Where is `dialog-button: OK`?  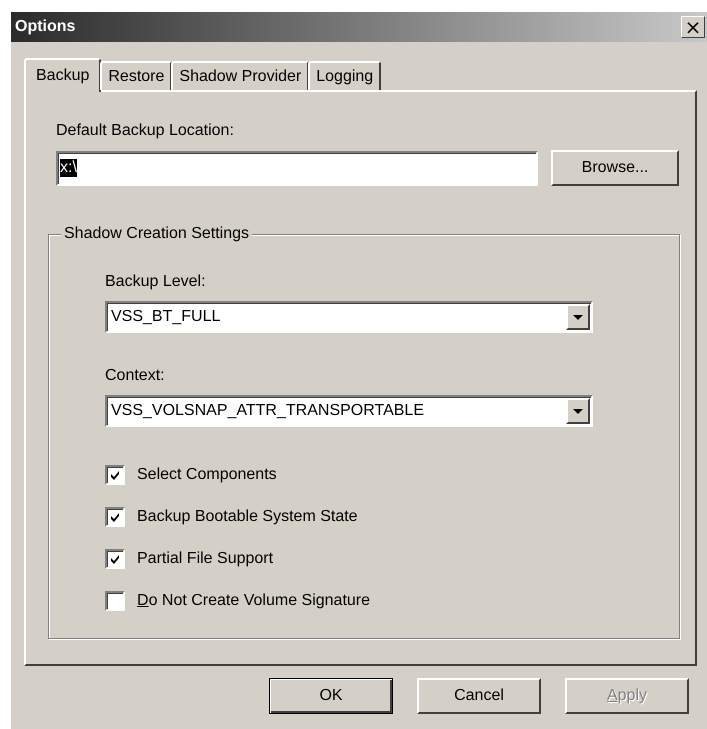 dialog-button: OK is located at coordinates (331, 696).